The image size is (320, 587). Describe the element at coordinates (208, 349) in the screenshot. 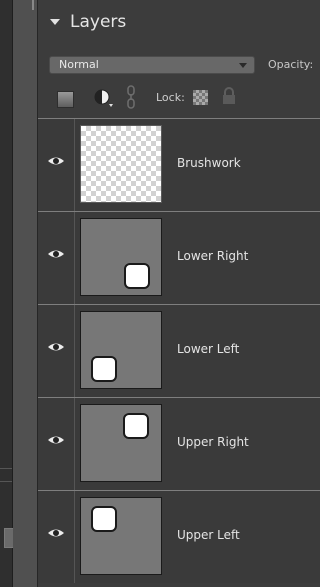

I see `layer-name: Lower Left` at that location.